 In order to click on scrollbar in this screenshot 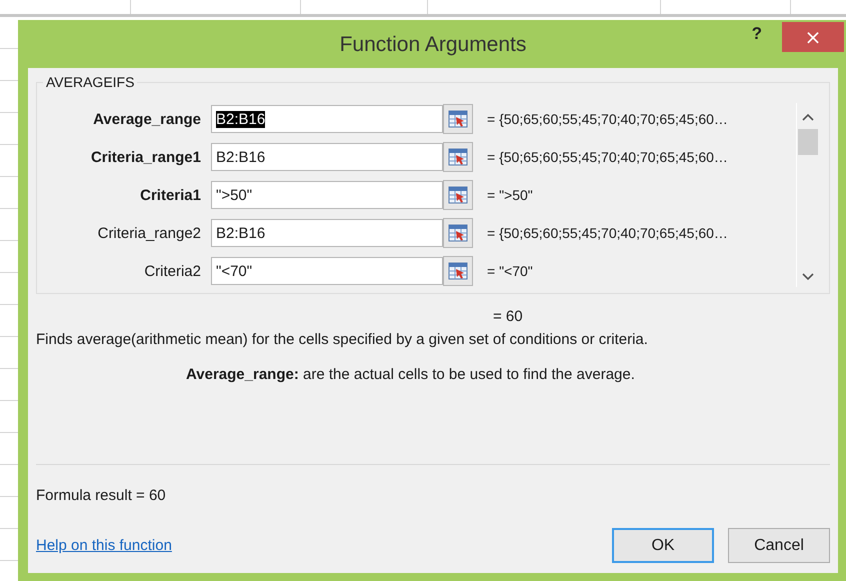, I will do `click(807, 195)`.